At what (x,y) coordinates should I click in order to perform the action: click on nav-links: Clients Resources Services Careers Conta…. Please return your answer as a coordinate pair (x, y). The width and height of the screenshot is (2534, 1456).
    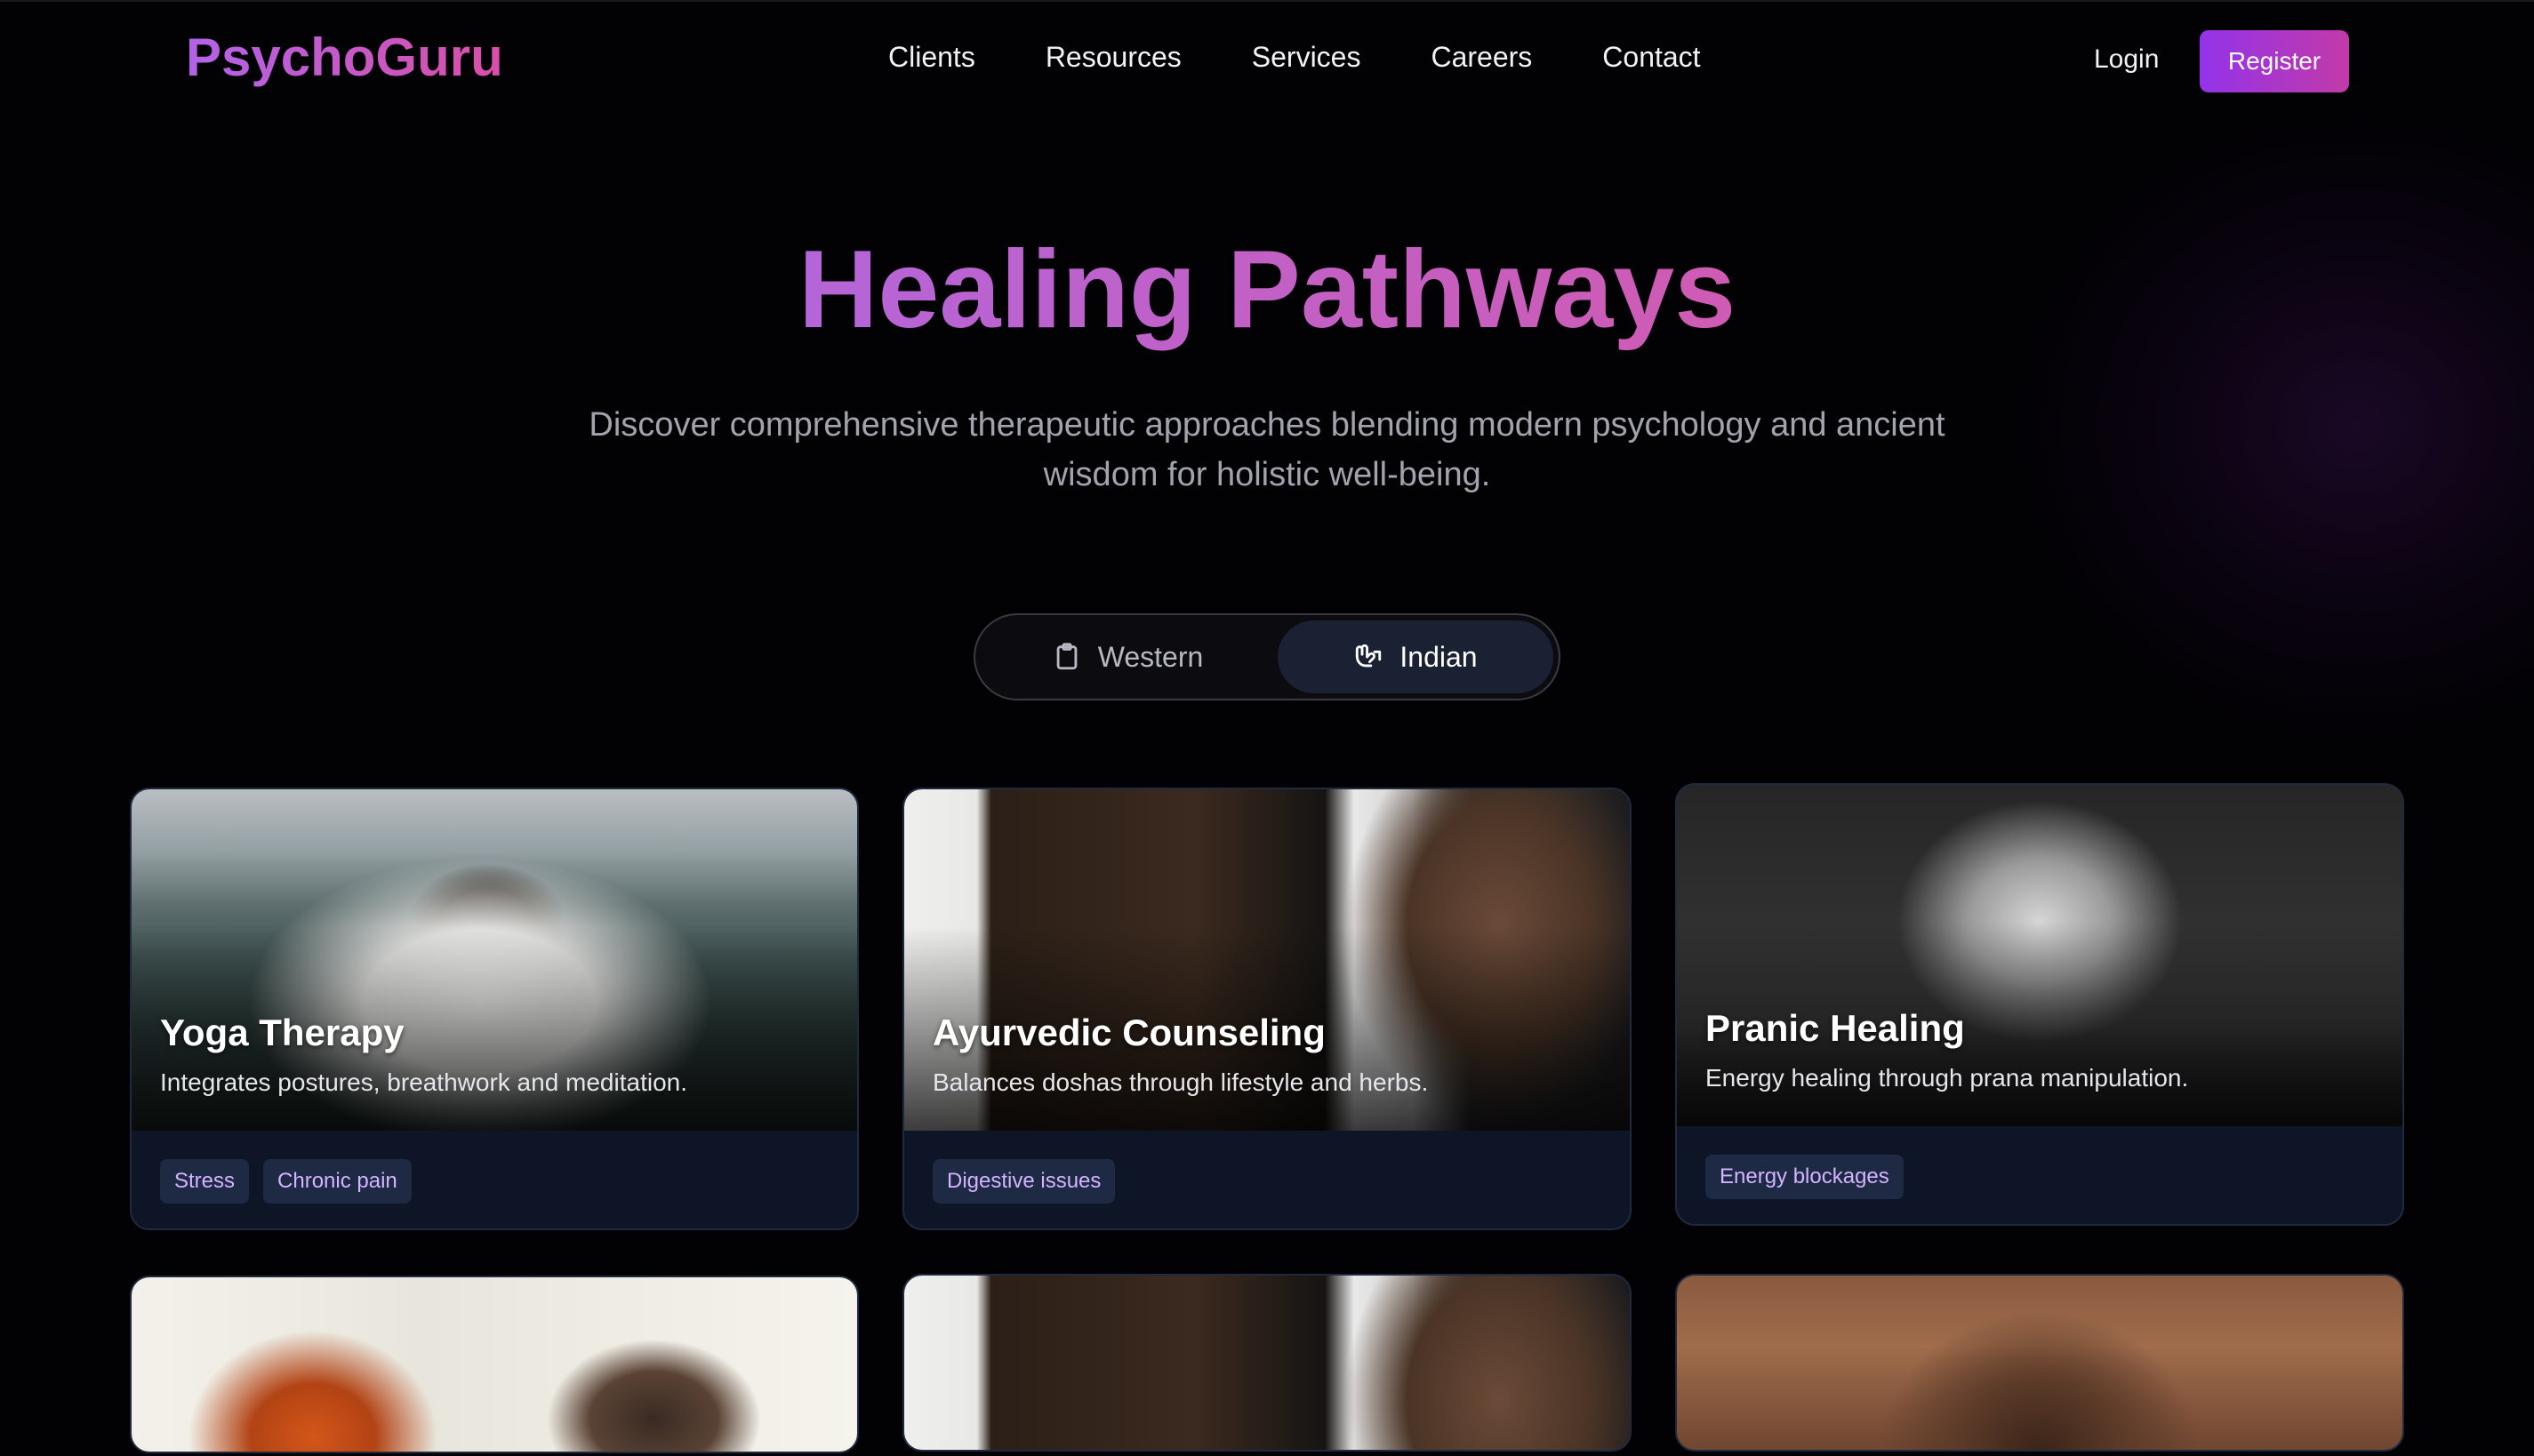
    Looking at the image, I should click on (1294, 57).